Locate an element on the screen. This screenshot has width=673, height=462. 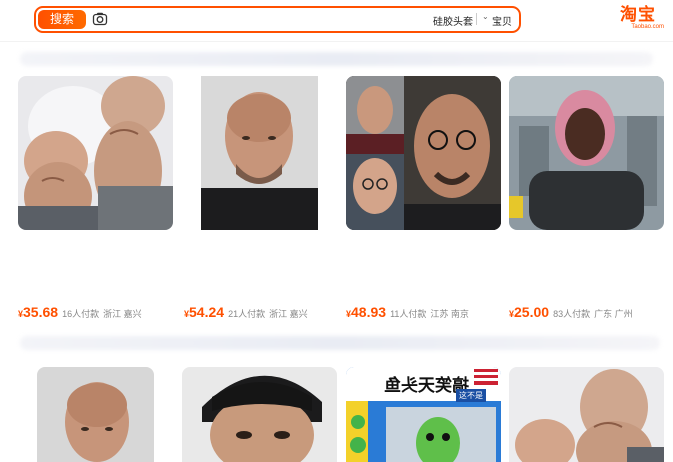
logo-subtext: Taobao.com is located at coordinates (647, 27).